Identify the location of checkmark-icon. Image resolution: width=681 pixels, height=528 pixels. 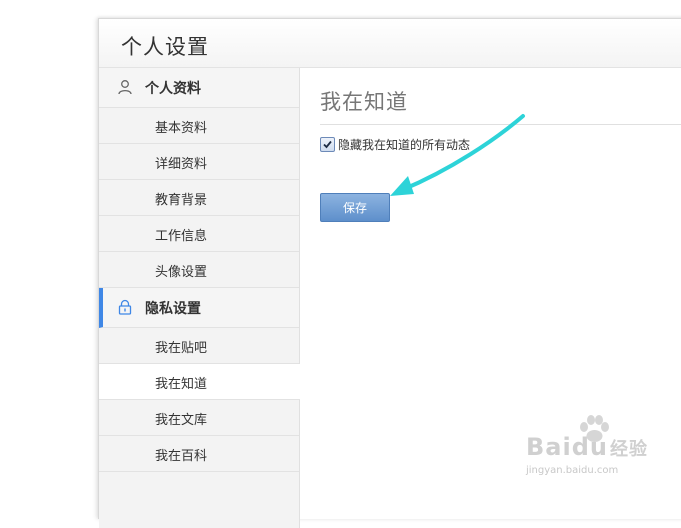
(327, 144).